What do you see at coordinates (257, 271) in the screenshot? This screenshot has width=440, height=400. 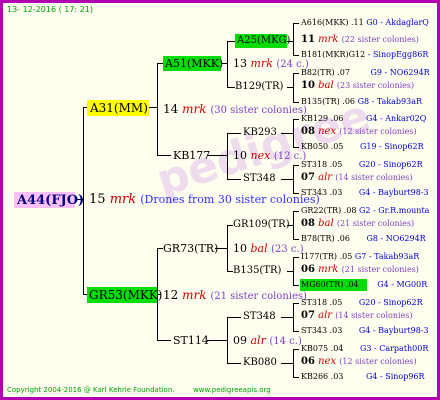 I see `b135-id: B135(TR)` at bounding box center [257, 271].